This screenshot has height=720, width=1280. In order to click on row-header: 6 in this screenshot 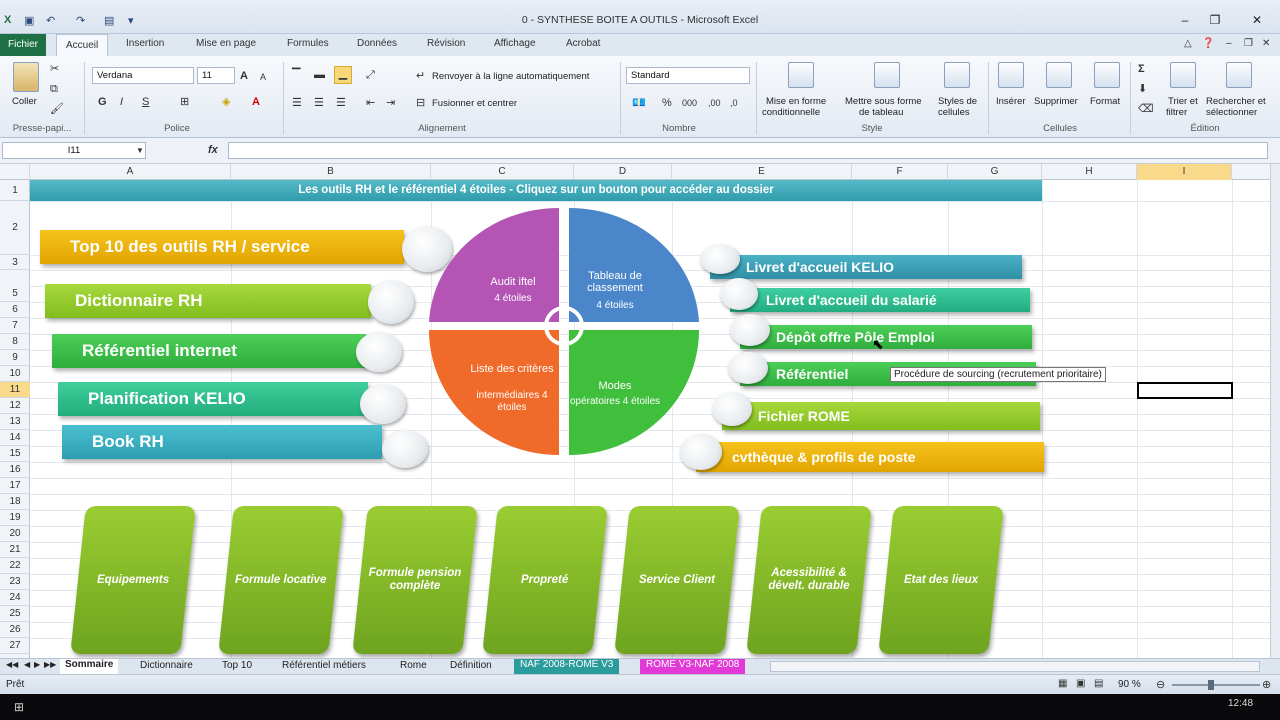, I will do `click(15, 310)`.